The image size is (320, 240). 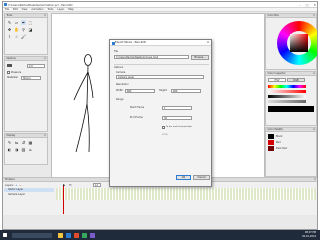 What do you see at coordinates (163, 127) in the screenshot?
I see `end-of-sound-checkbox` at bounding box center [163, 127].